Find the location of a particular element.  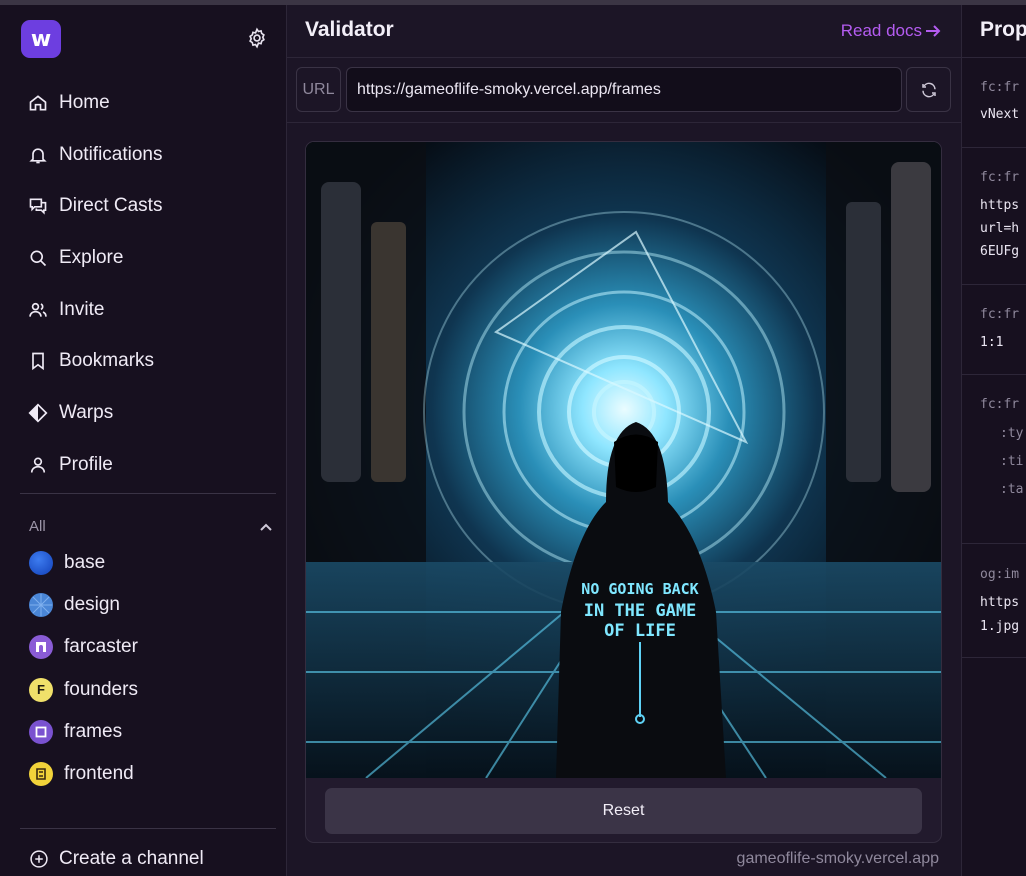

arrow-right-icon is located at coordinates (933, 31).